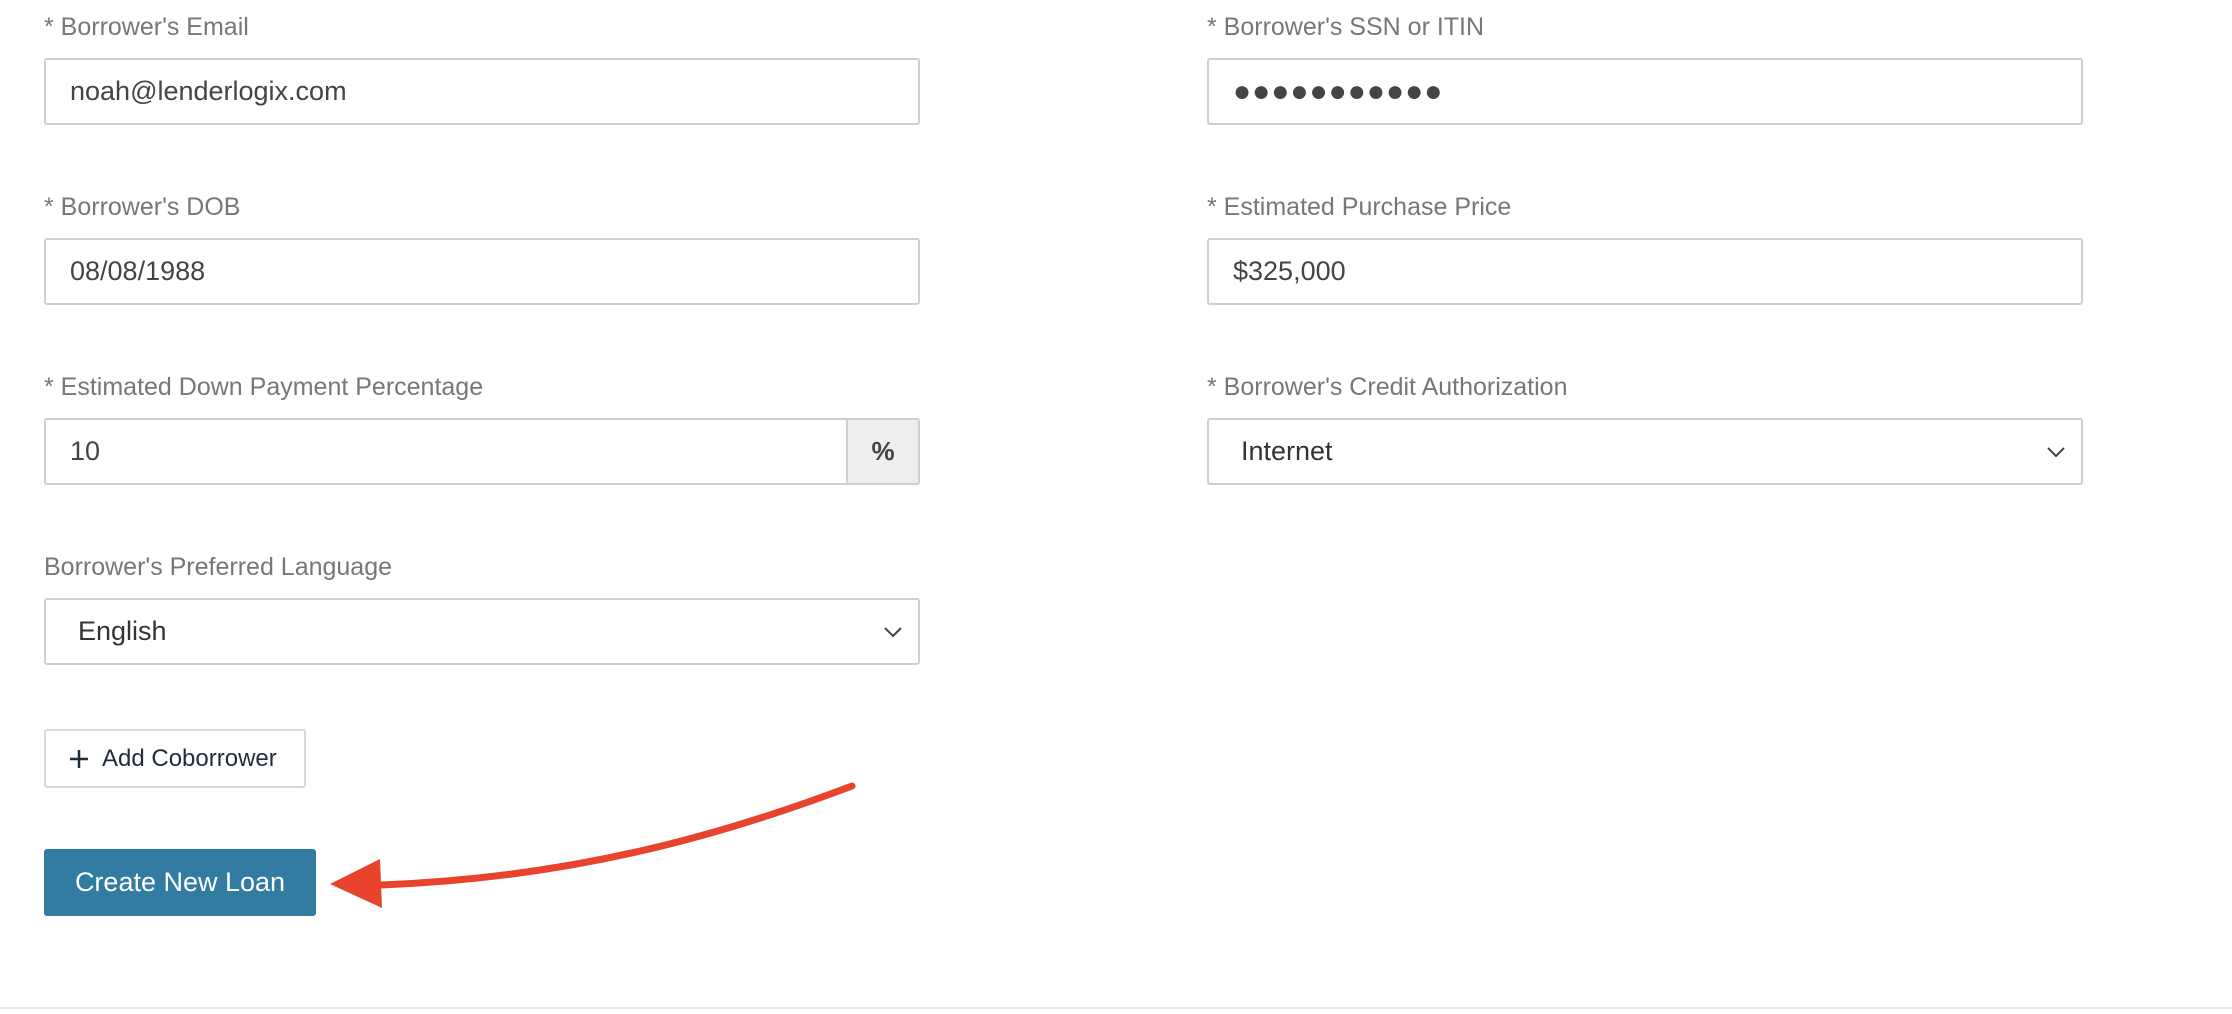  Describe the element at coordinates (1387, 387) in the screenshot. I see `credit-auth-label: * Borrower's Credit Authorization` at that location.